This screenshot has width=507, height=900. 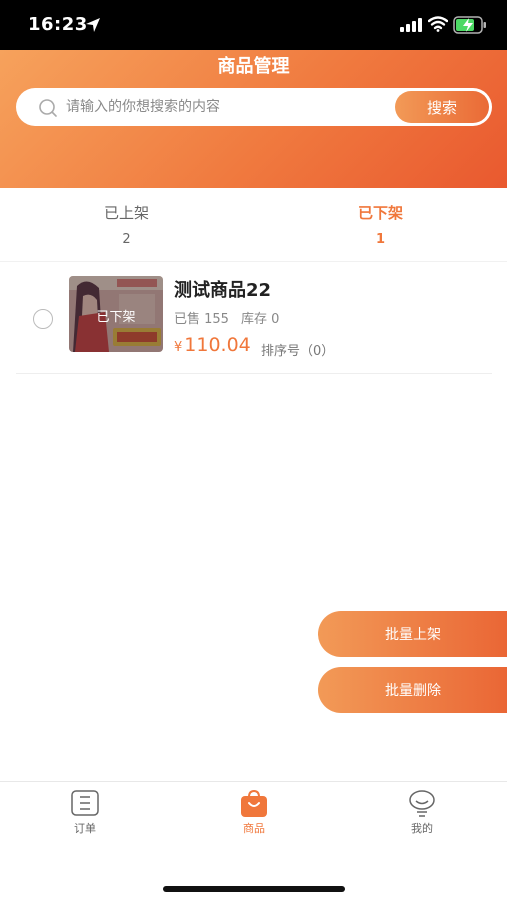 What do you see at coordinates (254, 803) in the screenshot?
I see `shopping-bag-icon` at bounding box center [254, 803].